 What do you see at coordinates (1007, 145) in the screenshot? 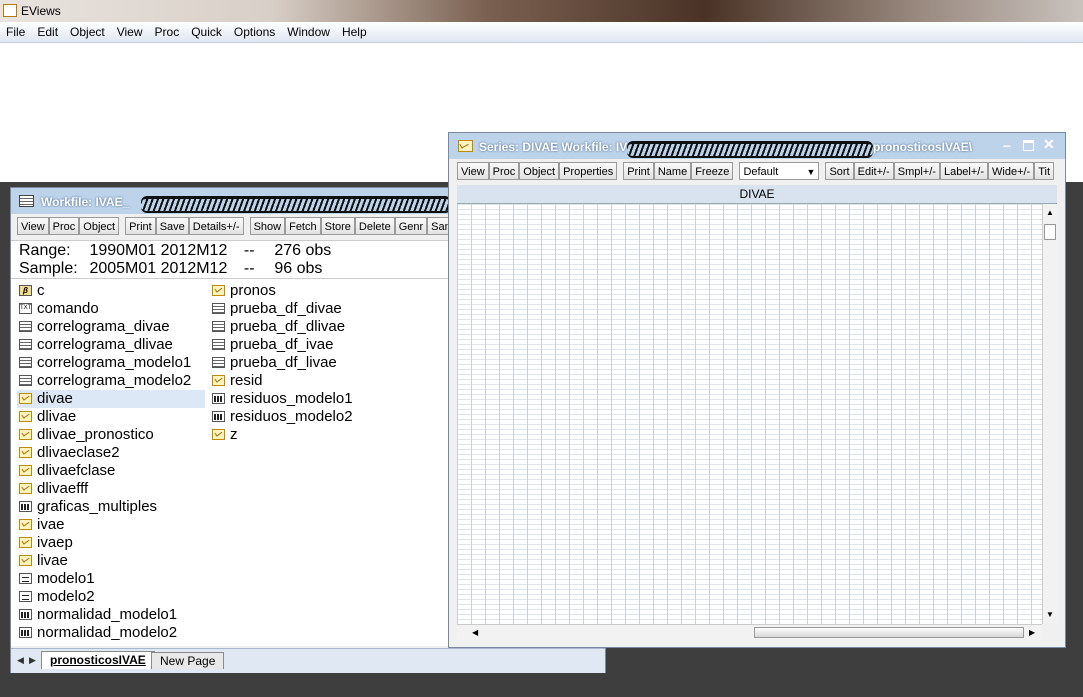
I see `minimize-icon: –` at bounding box center [1007, 145].